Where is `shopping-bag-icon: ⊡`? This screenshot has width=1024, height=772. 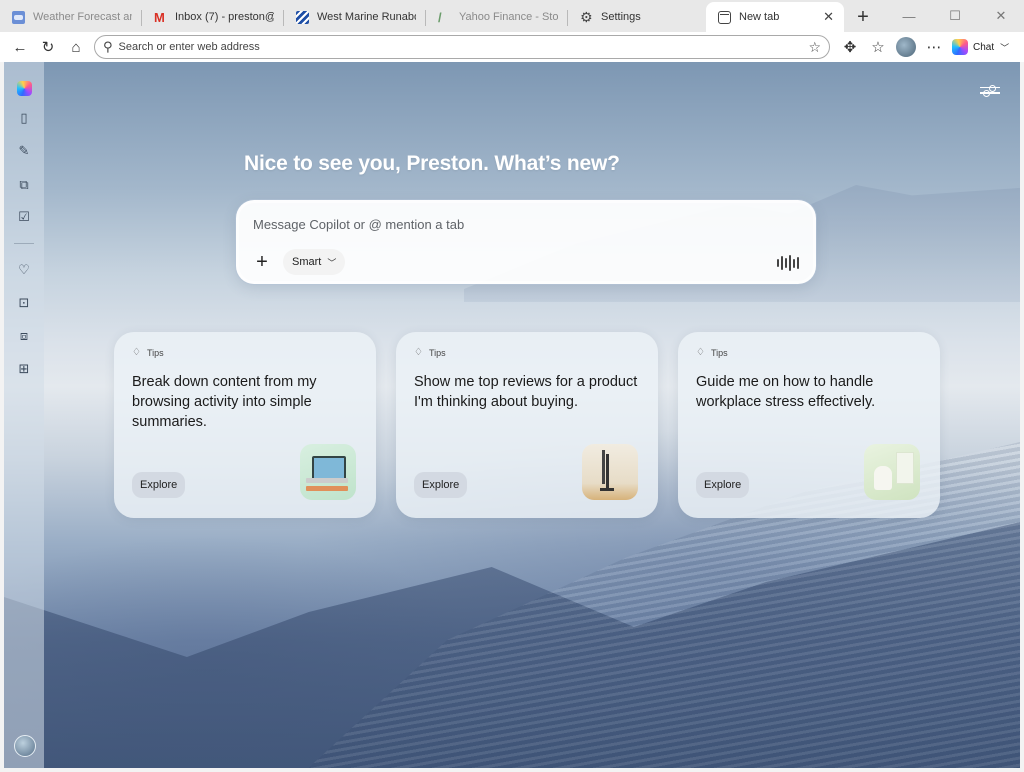
shopping-bag-icon: ⊡ is located at coordinates (24, 303).